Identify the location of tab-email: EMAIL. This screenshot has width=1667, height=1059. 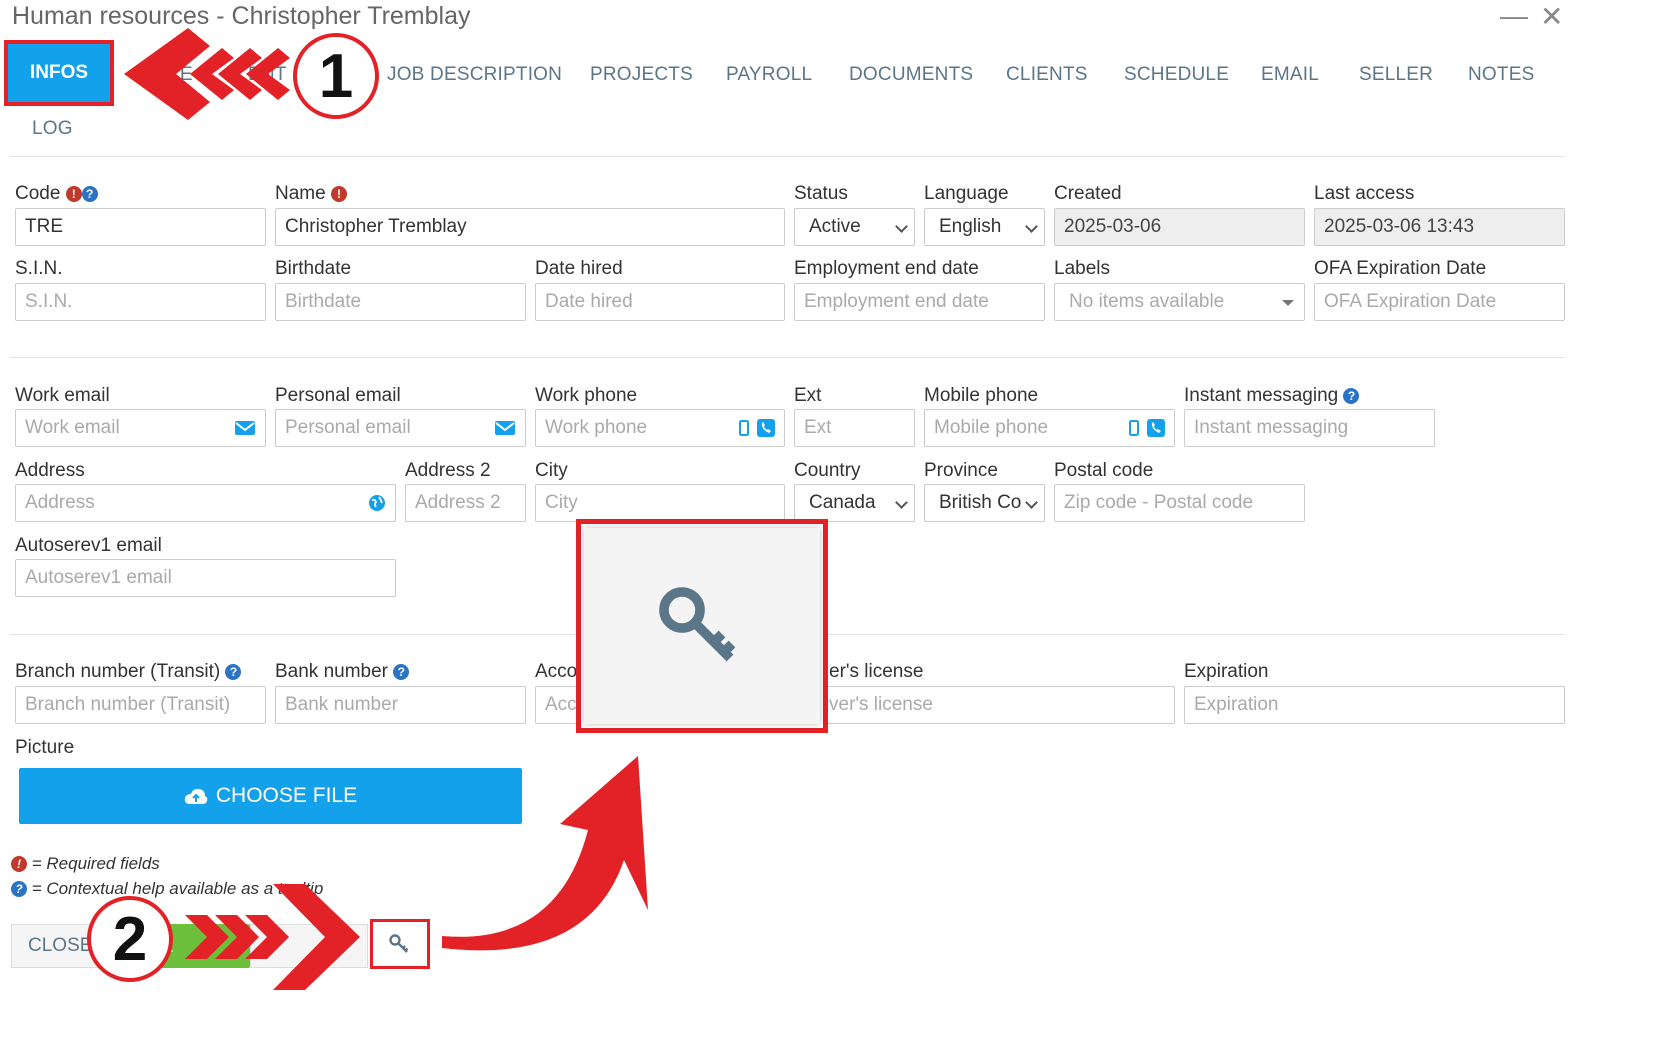
(1290, 75).